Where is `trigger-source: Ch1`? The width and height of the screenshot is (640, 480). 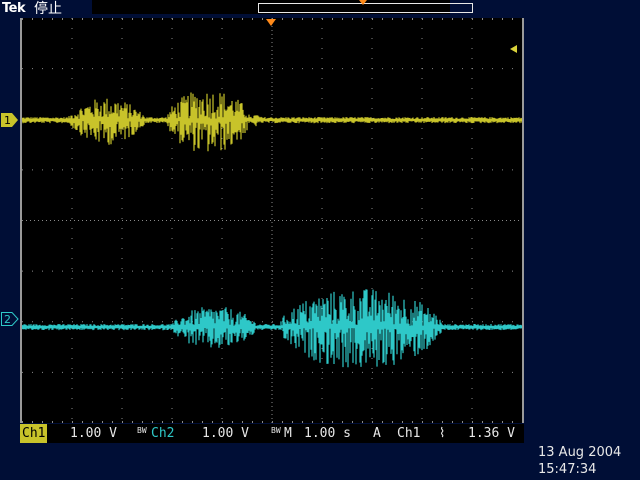
trigger-source: Ch1 is located at coordinates (409, 433).